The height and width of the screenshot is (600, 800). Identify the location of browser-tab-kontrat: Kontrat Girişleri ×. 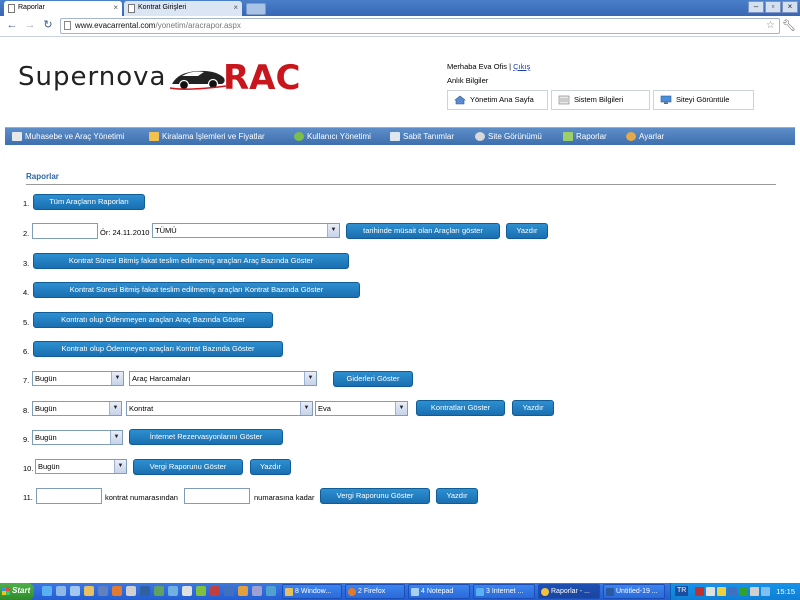
(183, 8).